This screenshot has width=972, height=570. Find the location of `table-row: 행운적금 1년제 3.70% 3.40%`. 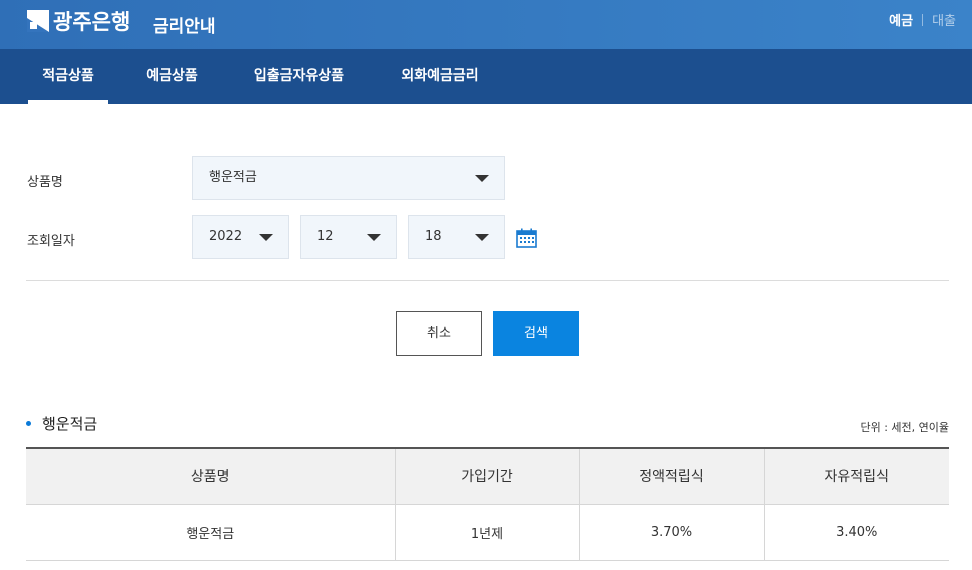

table-row: 행운적금 1년제 3.70% 3.40% is located at coordinates (487, 532).